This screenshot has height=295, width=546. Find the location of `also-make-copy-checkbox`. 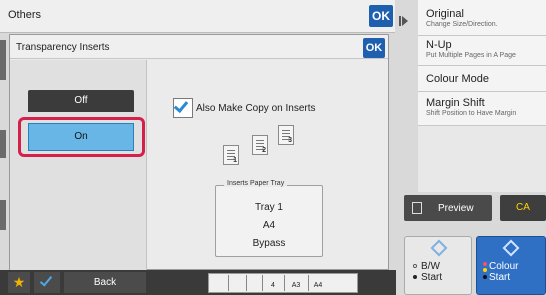

also-make-copy-checkbox is located at coordinates (183, 107).